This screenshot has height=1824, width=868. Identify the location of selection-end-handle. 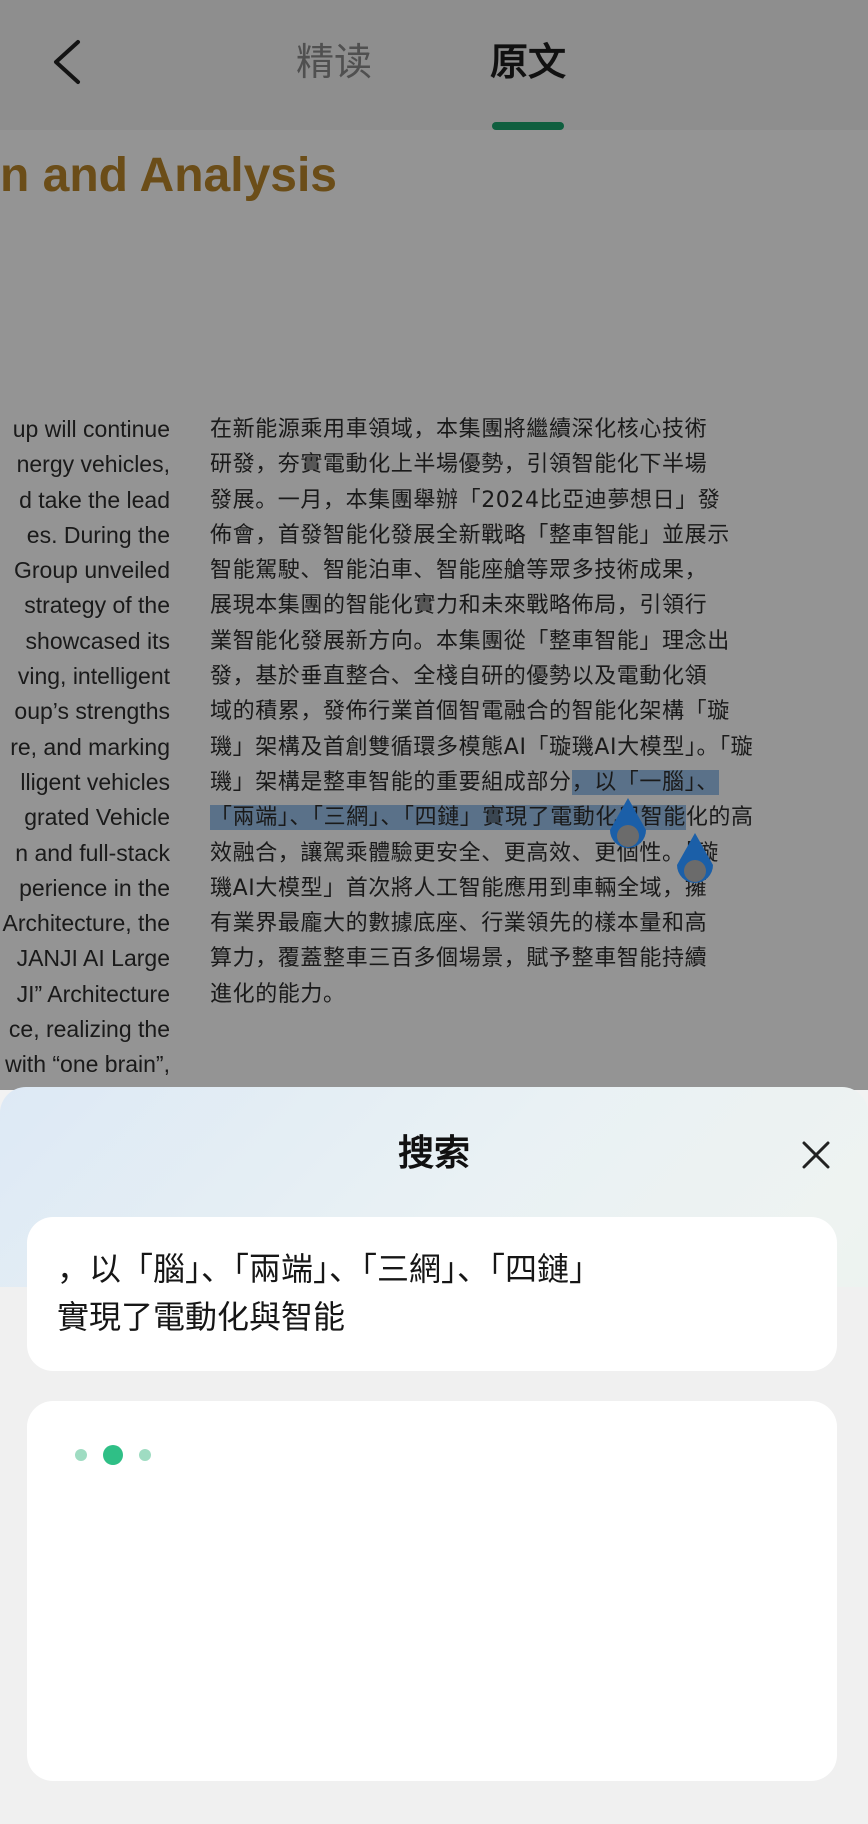
(695, 861).